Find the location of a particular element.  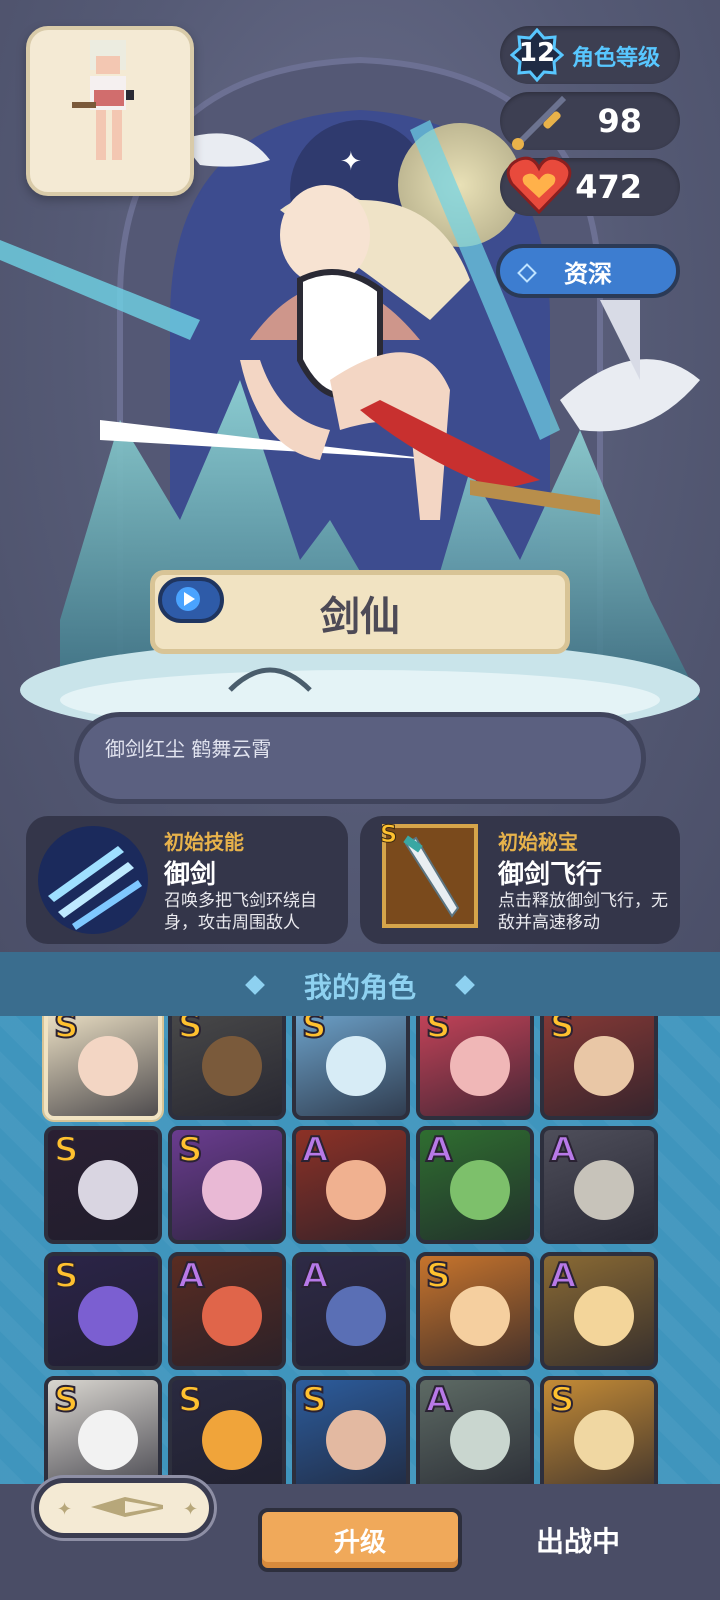

level-indicator: 12 角色等级 is located at coordinates (590, 55).